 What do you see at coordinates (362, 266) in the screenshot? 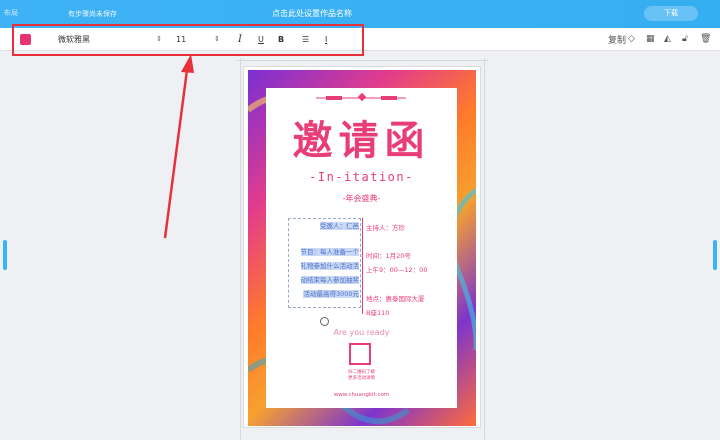
I see `divider-line` at bounding box center [362, 266].